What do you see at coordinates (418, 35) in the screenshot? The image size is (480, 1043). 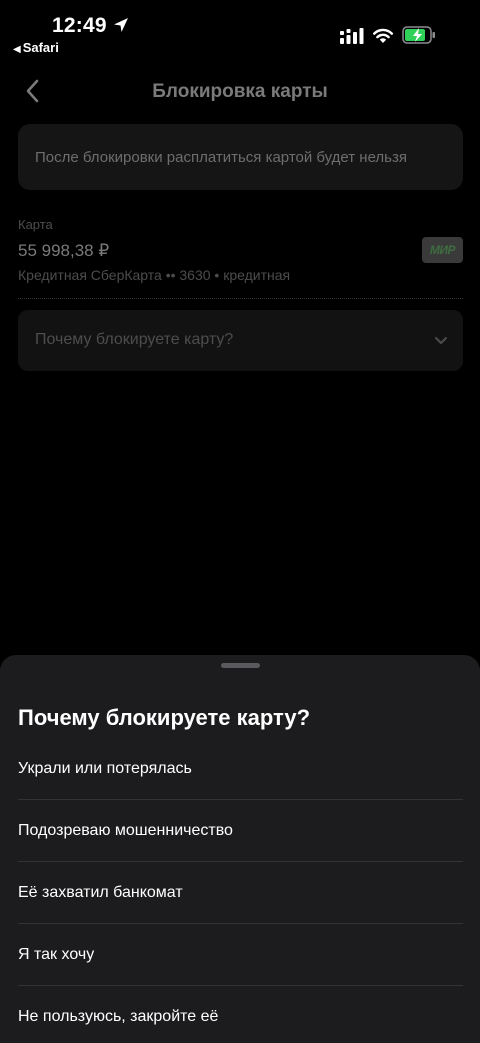 I see `battery-charging-icon` at bounding box center [418, 35].